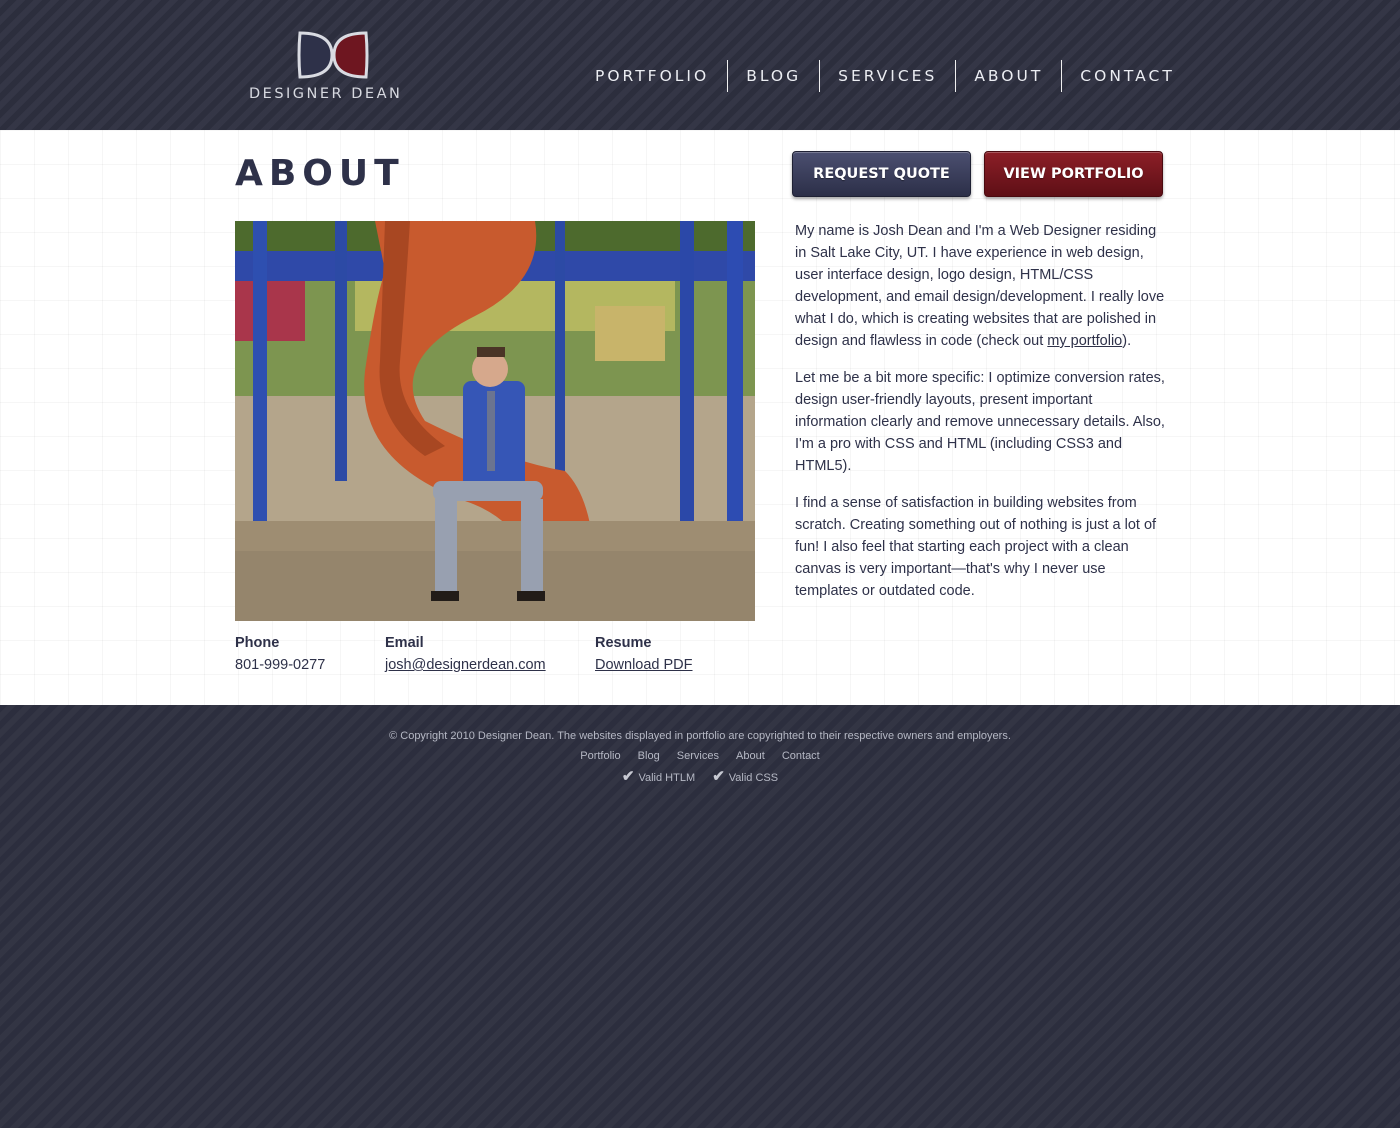  I want to click on page-title: ABOUT, so click(320, 173).